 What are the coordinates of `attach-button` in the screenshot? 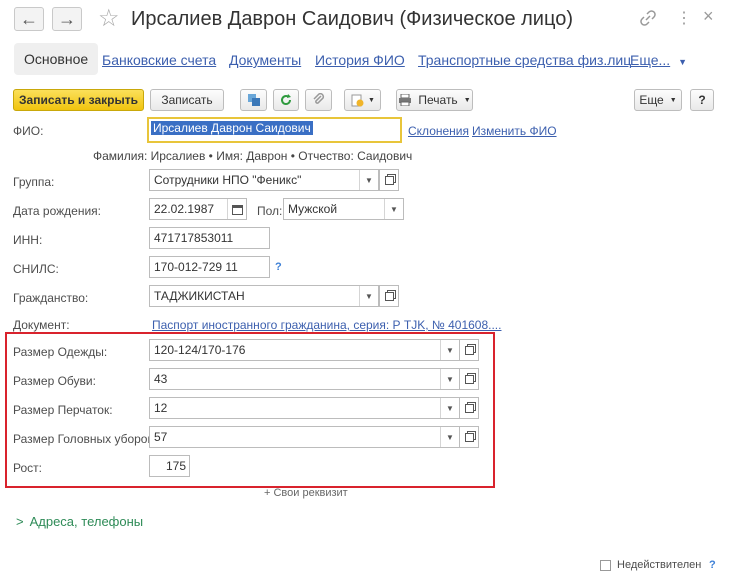 It's located at (318, 100).